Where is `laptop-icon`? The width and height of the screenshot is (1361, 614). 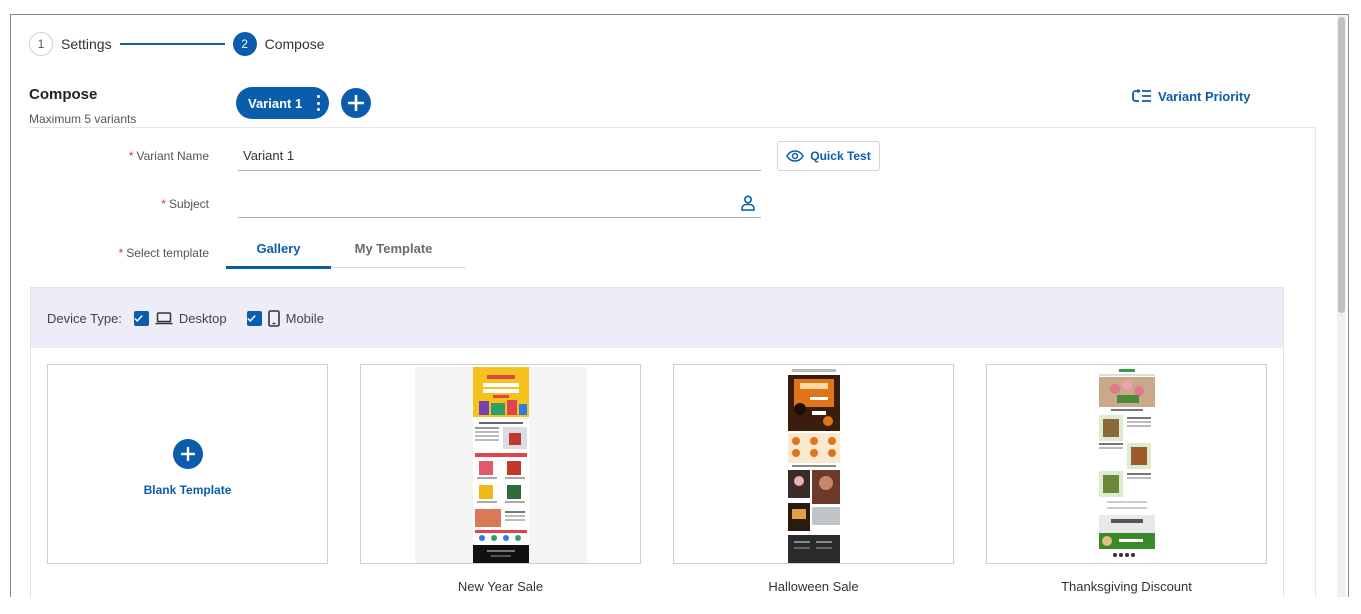
laptop-icon is located at coordinates (164, 317).